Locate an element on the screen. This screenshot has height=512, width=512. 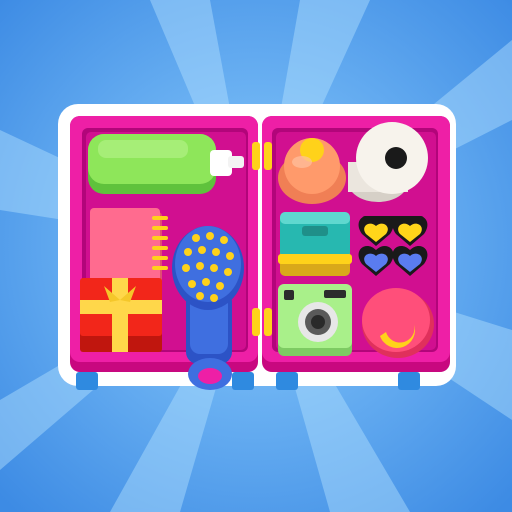
red-gift-box is located at coordinates (121, 315).